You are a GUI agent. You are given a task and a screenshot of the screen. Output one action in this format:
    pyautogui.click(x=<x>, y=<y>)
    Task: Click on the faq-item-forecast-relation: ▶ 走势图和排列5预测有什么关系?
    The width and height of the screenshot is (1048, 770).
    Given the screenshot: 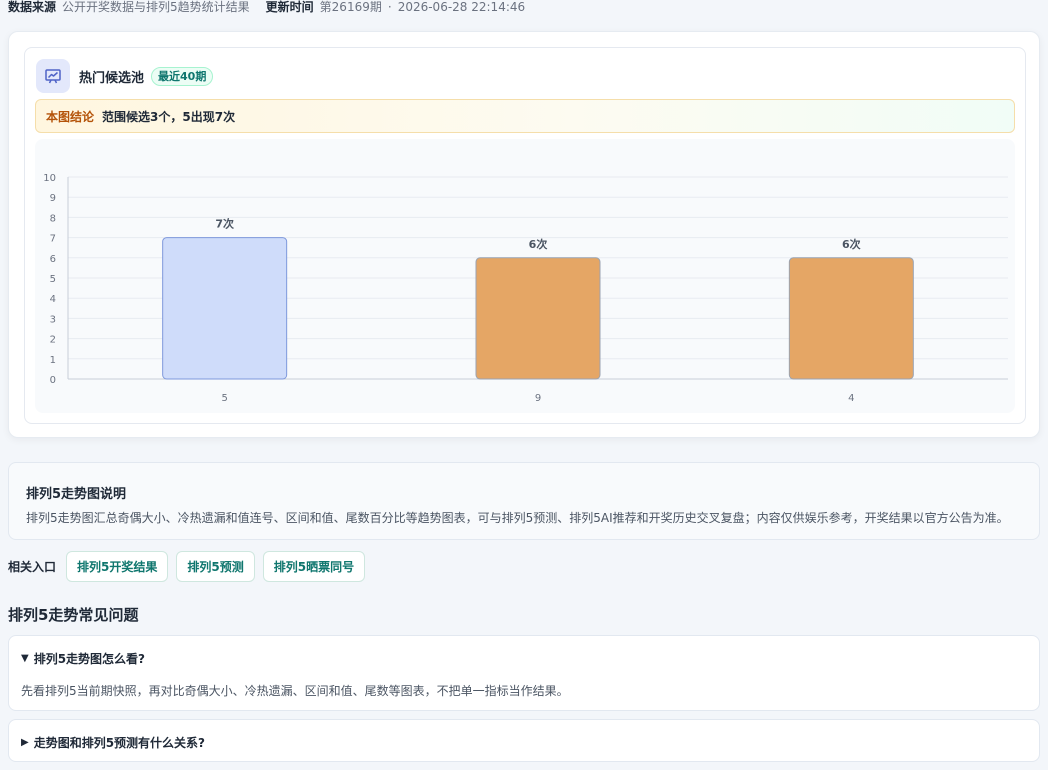 What is the action you would take?
    pyautogui.click(x=524, y=740)
    